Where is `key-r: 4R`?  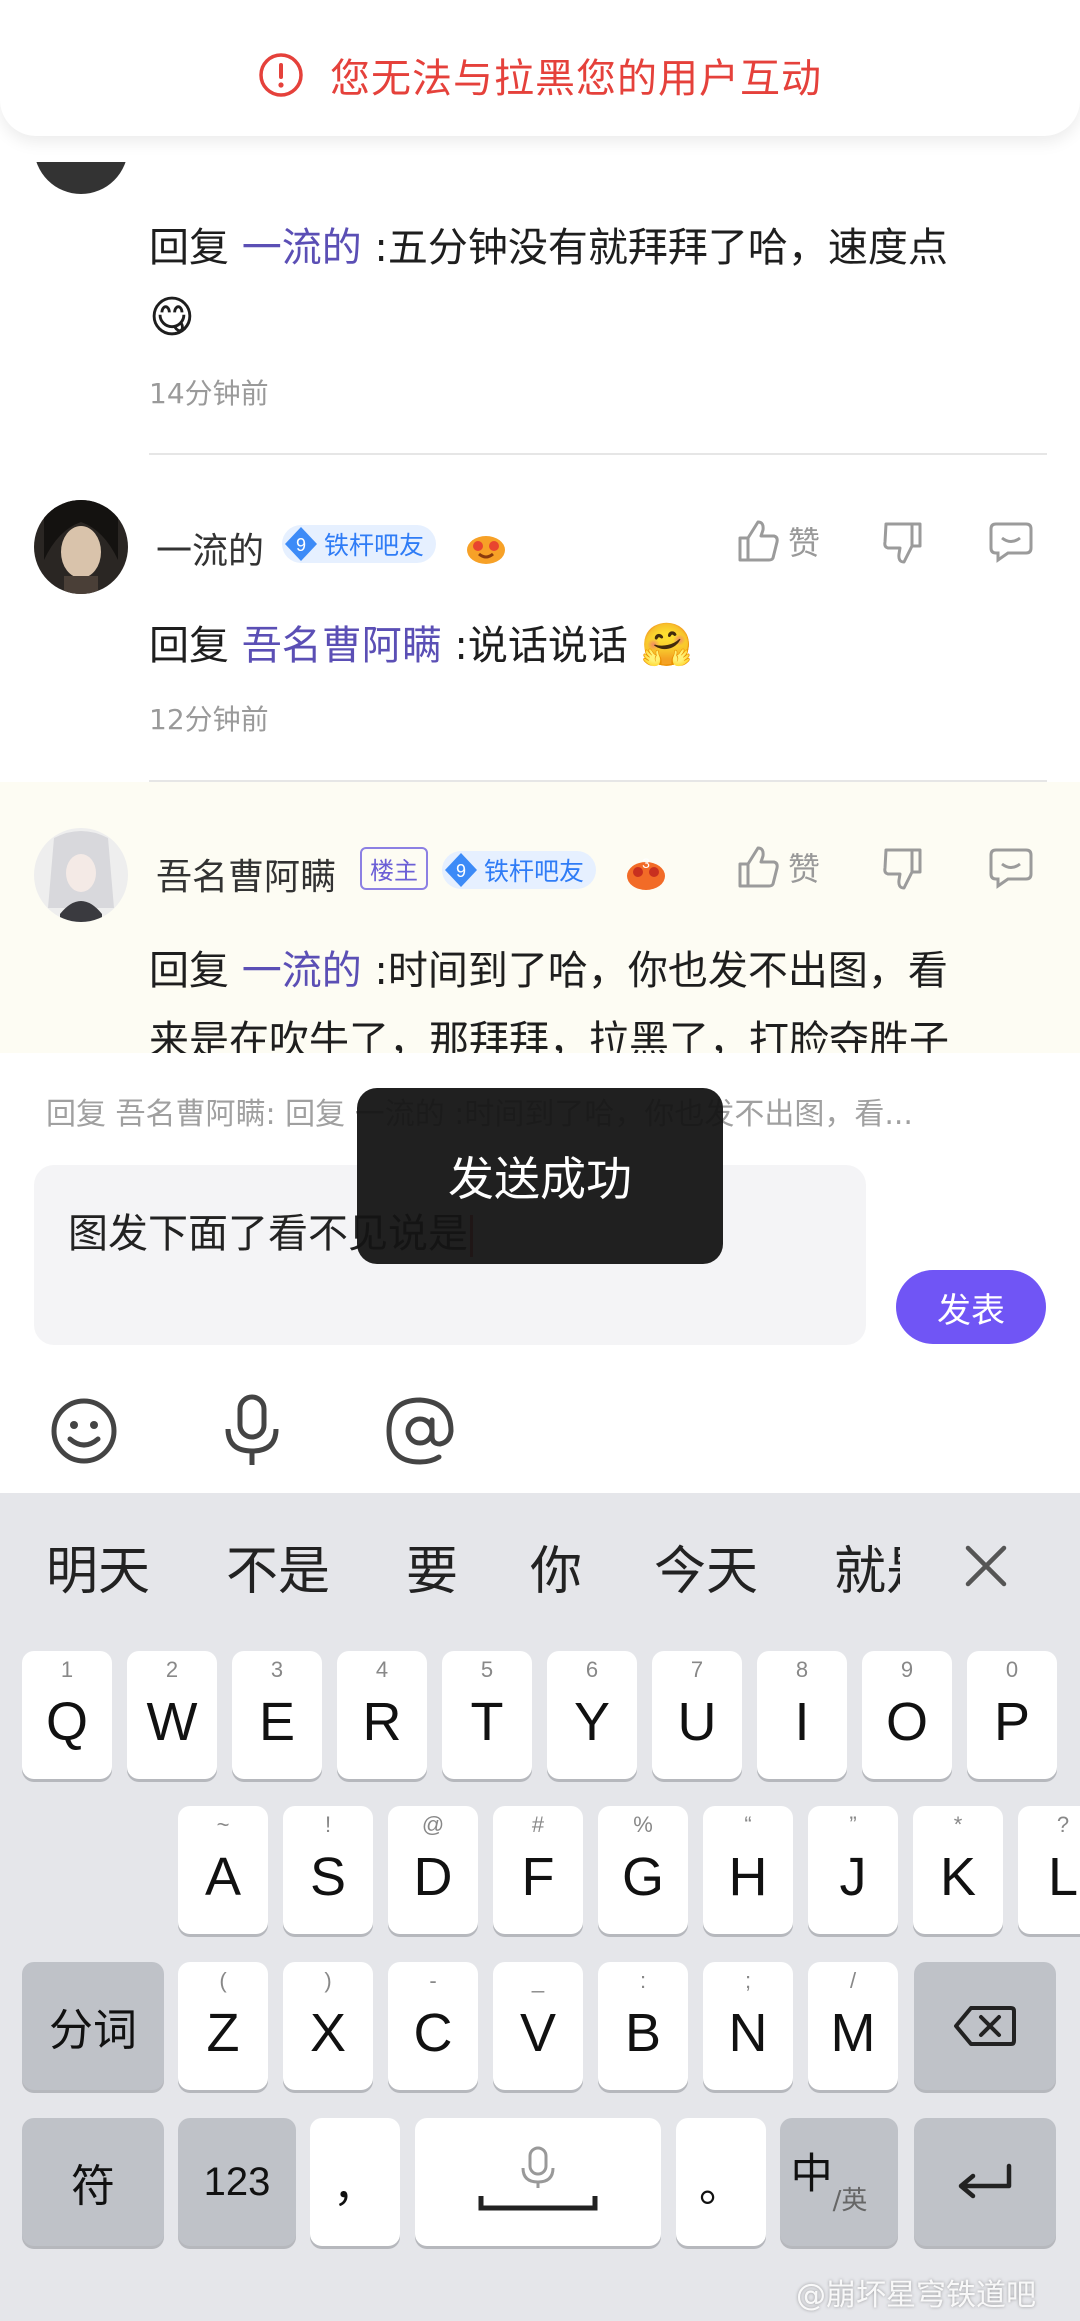 key-r: 4R is located at coordinates (382, 1715).